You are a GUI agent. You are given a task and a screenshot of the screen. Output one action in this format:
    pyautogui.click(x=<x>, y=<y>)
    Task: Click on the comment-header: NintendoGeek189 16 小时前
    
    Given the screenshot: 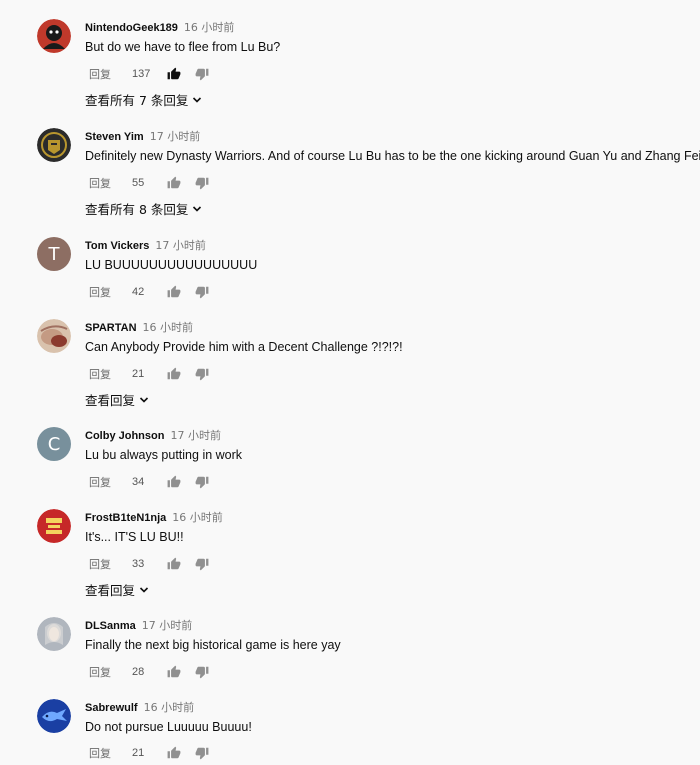 What is the action you would take?
    pyautogui.click(x=159, y=27)
    